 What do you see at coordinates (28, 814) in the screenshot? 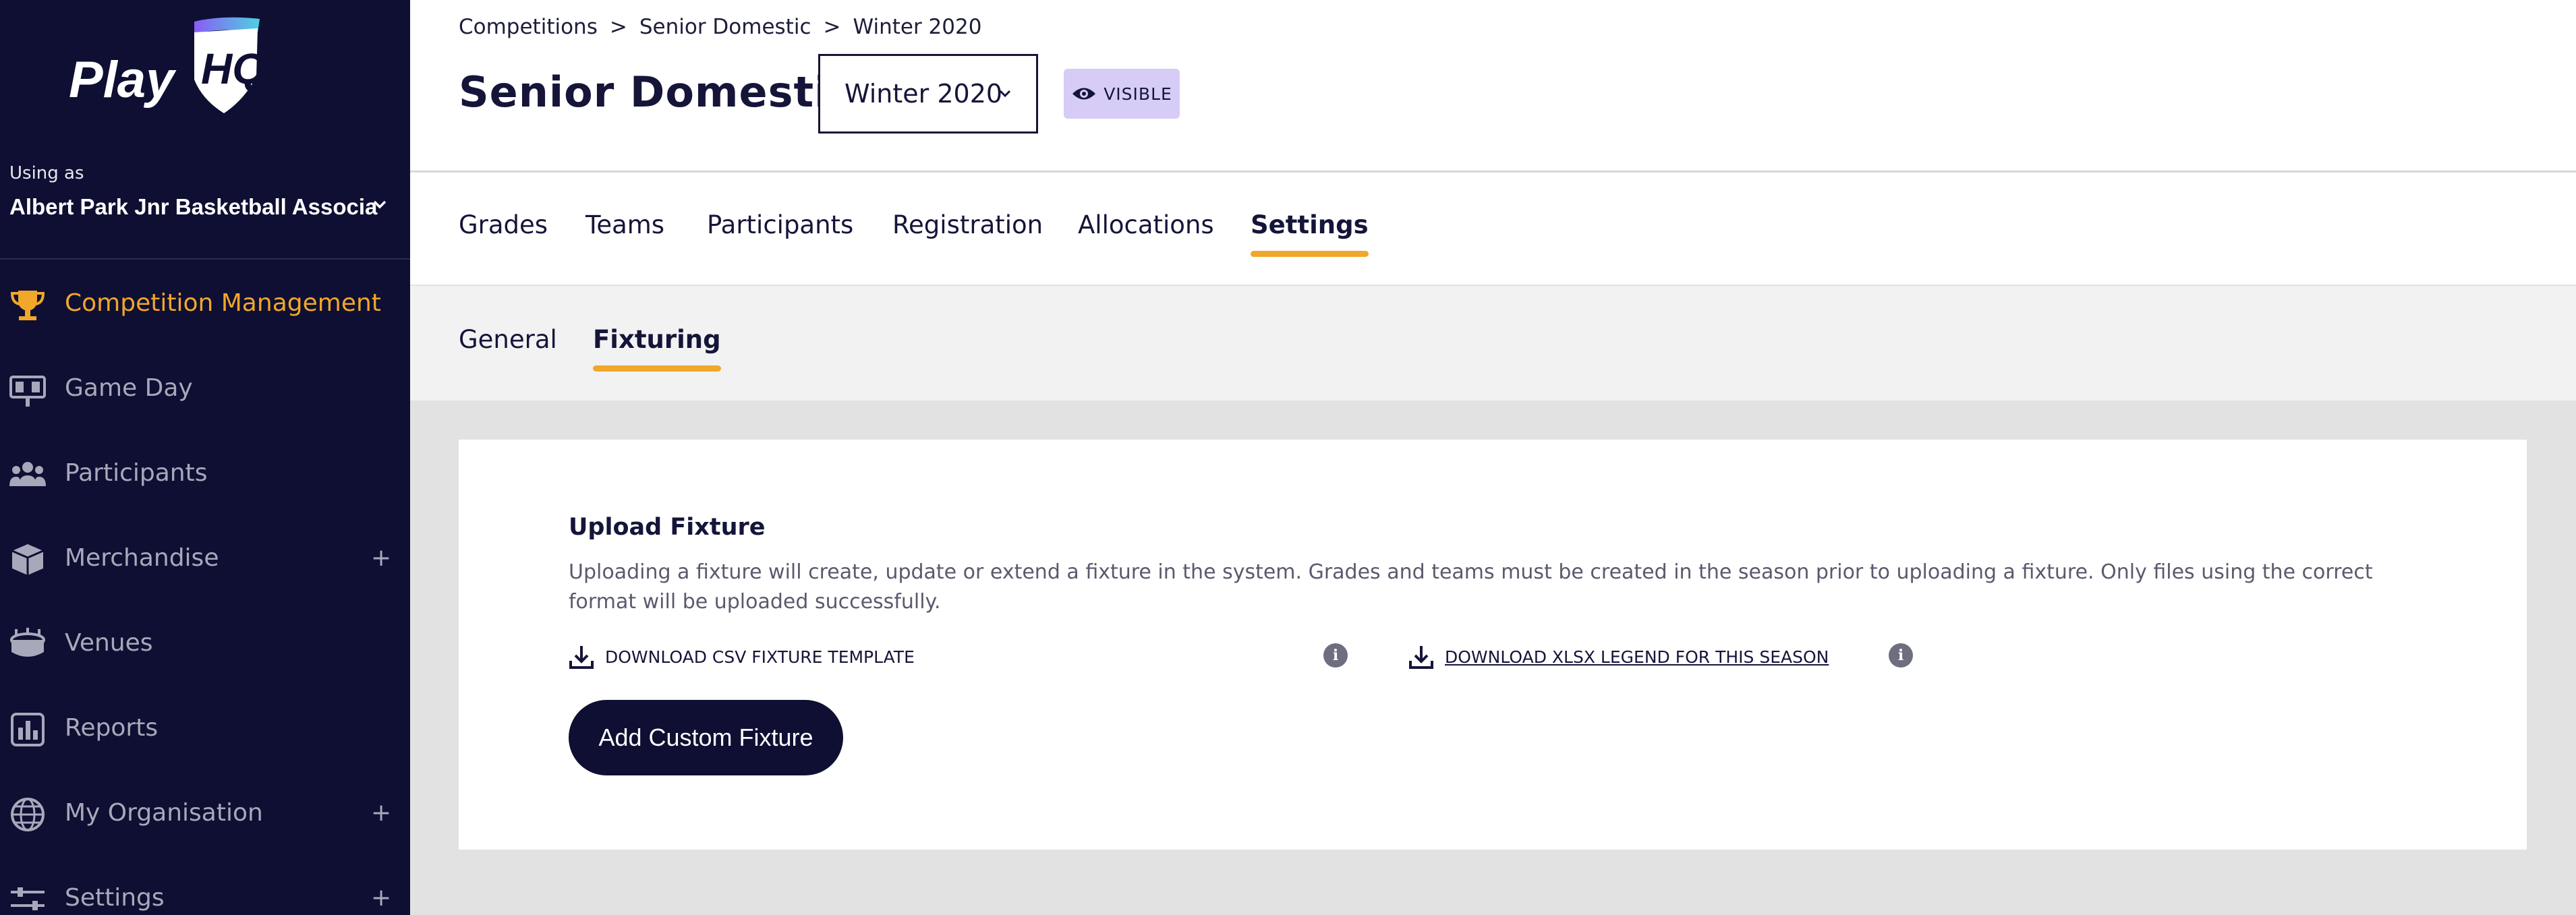
I see `globe-icon` at bounding box center [28, 814].